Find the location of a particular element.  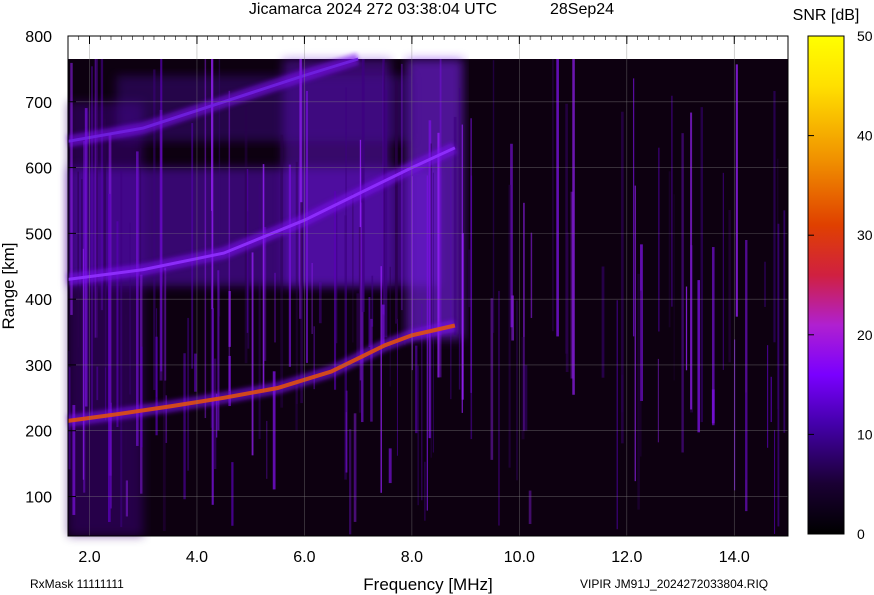

x-tick-label: 2.0 is located at coordinates (89, 557).